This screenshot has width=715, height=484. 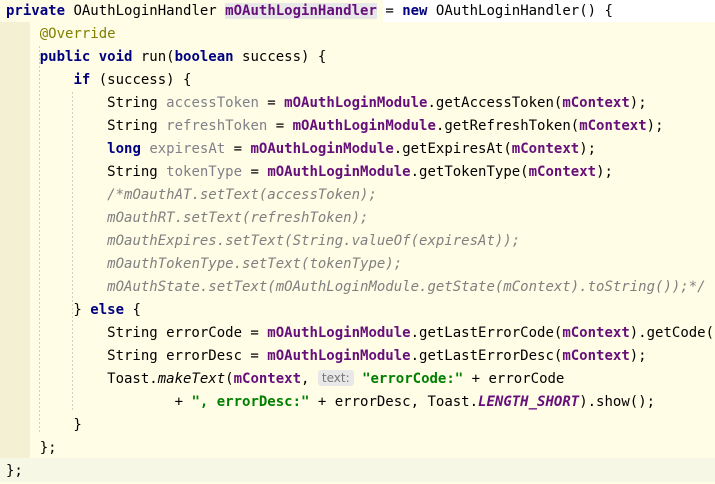 I want to click on code-token: @Override, so click(x=77, y=34).